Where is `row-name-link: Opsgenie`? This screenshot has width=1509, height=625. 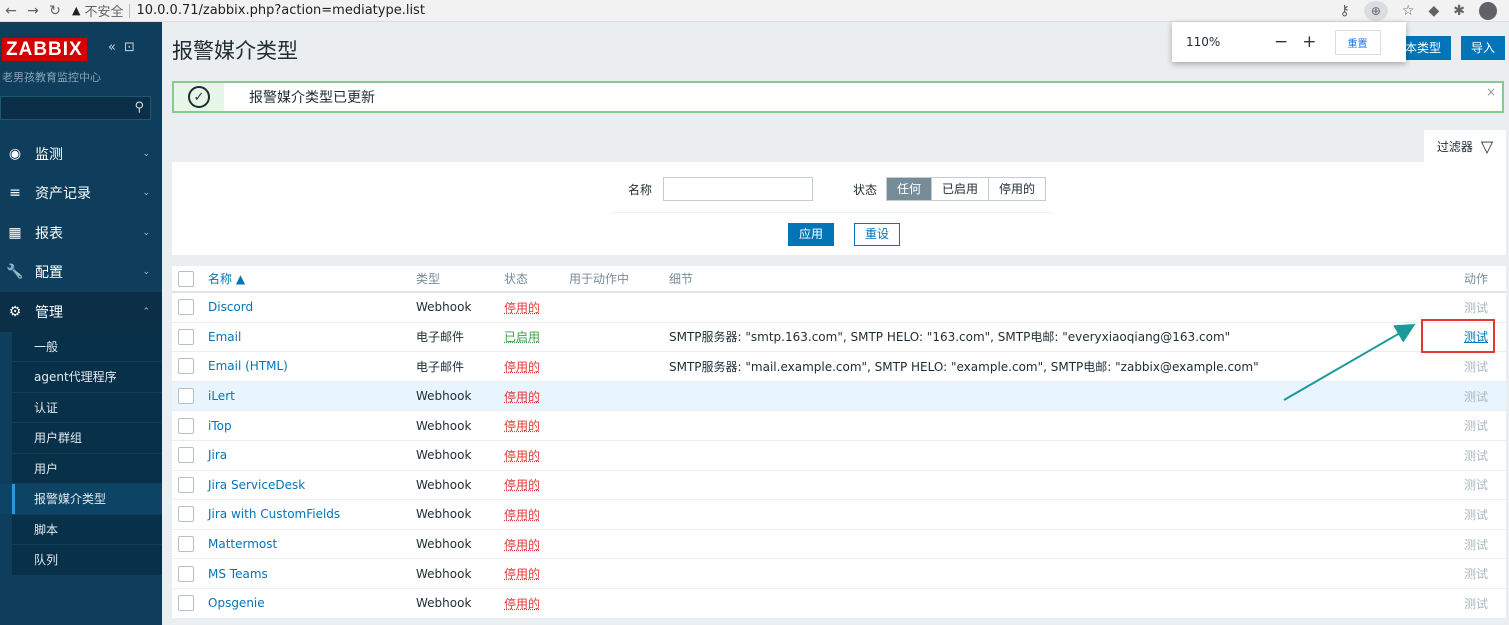
row-name-link: Opsgenie is located at coordinates (236, 603).